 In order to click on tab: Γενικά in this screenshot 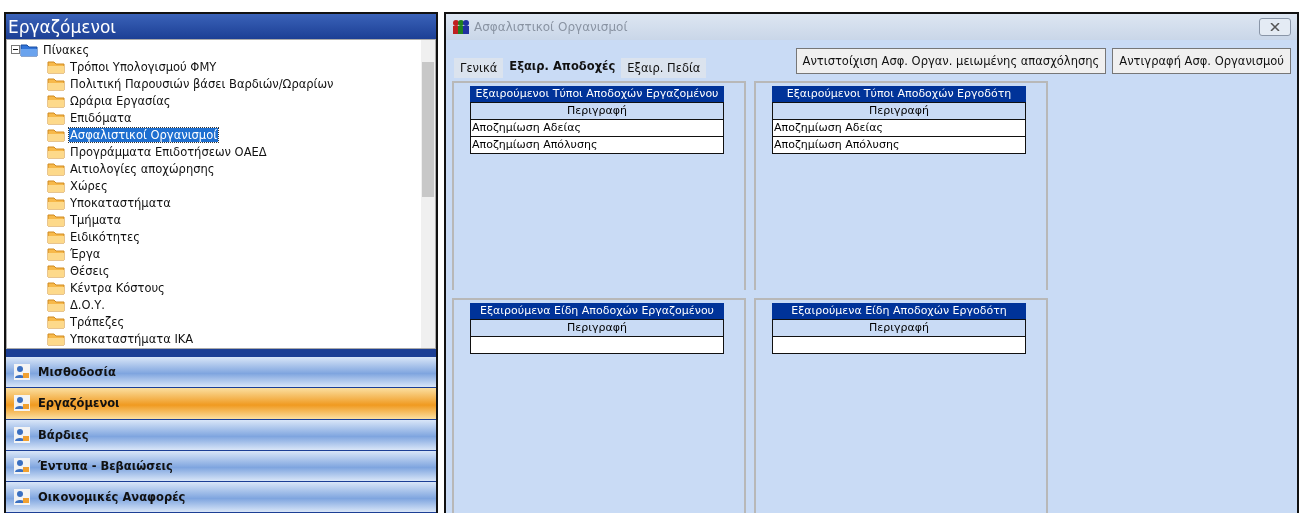, I will do `click(479, 68)`.